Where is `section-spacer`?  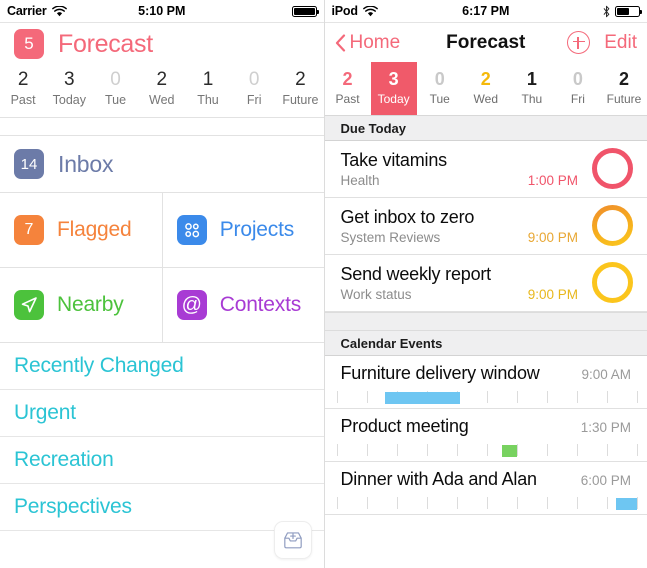
section-spacer is located at coordinates (485, 321).